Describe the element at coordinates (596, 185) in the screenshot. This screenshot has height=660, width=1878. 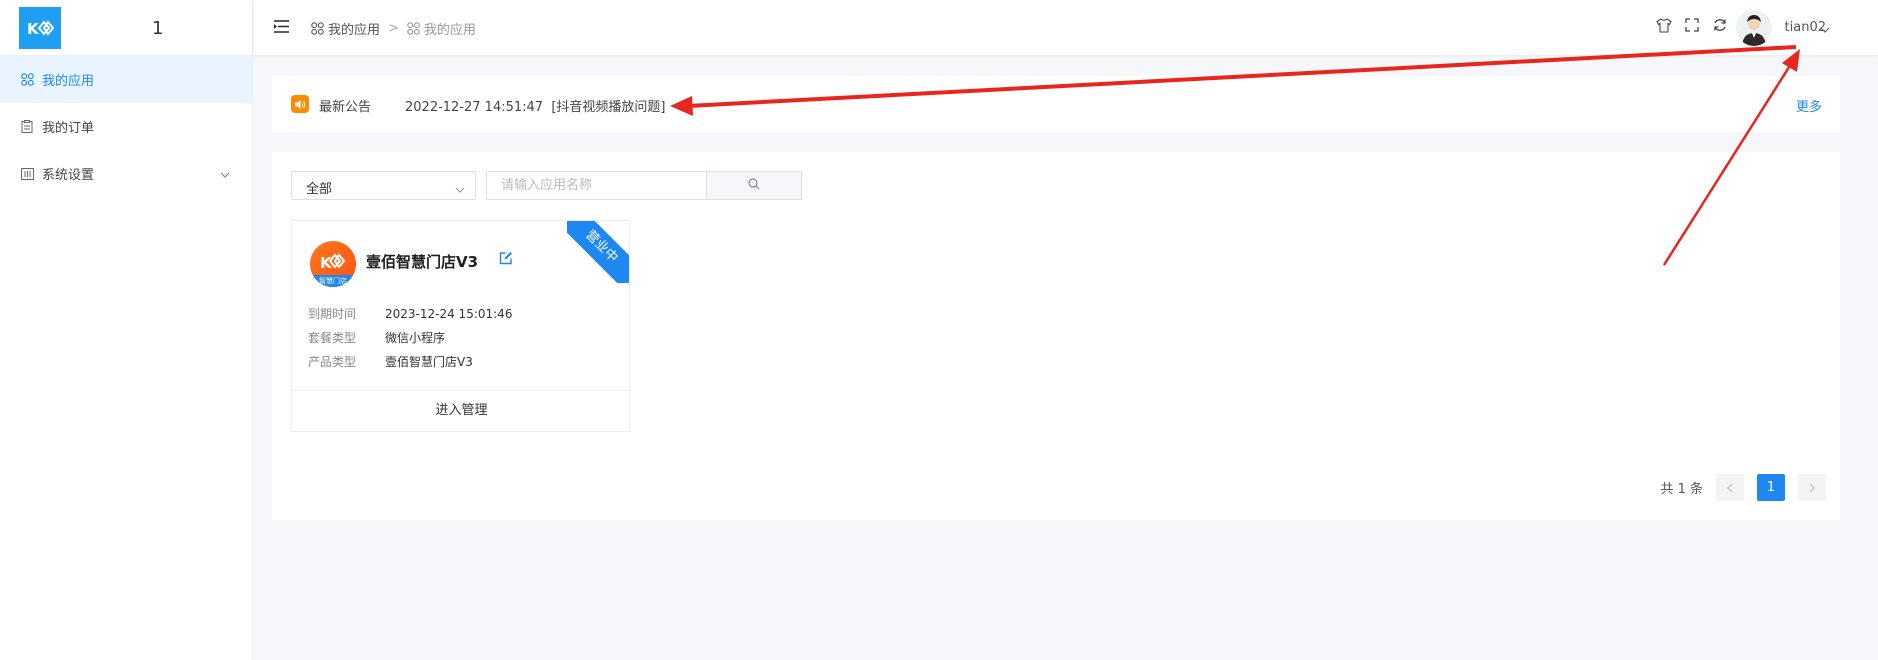
I see `app-name-search-input` at that location.